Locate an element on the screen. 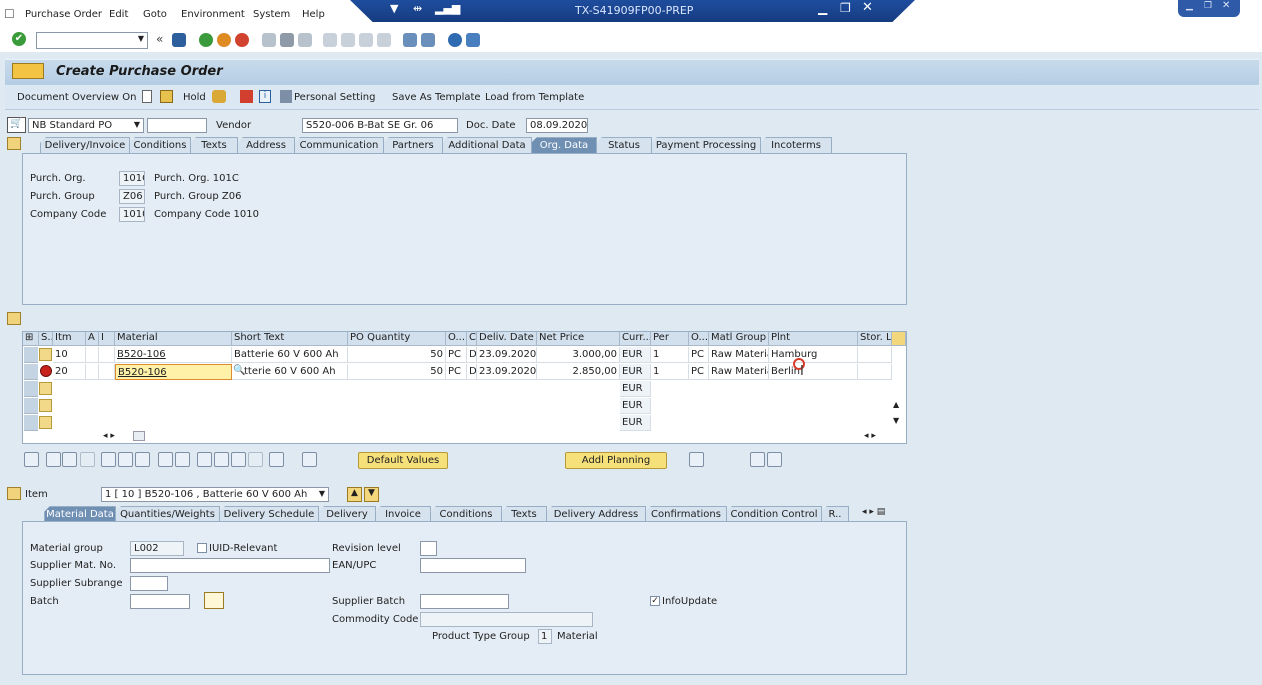 This screenshot has width=1262, height=685. tab-status: Status is located at coordinates (624, 145).